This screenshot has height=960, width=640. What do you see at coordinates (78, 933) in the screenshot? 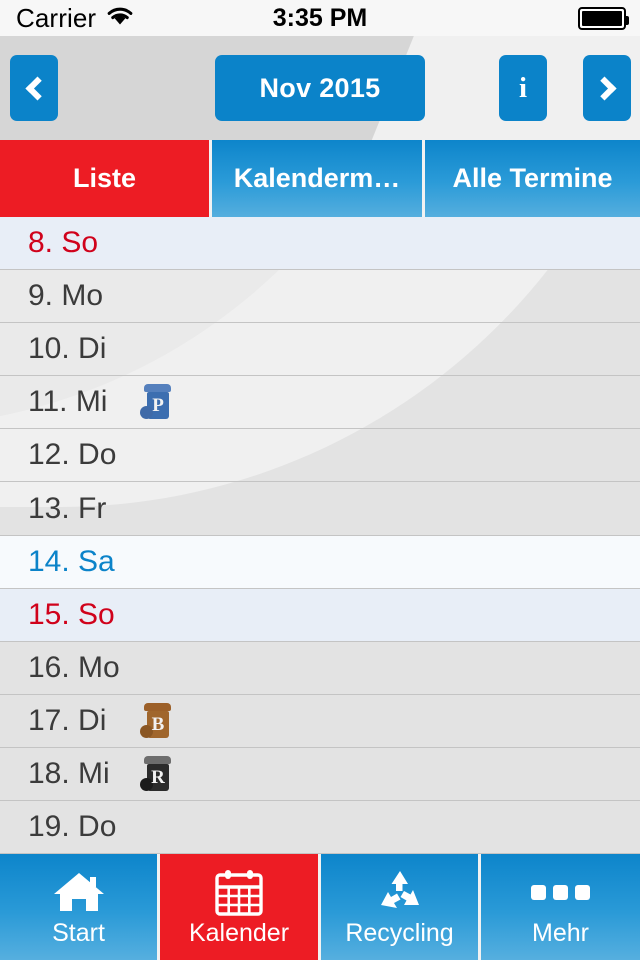
I see `tab-start-label: Start` at bounding box center [78, 933].